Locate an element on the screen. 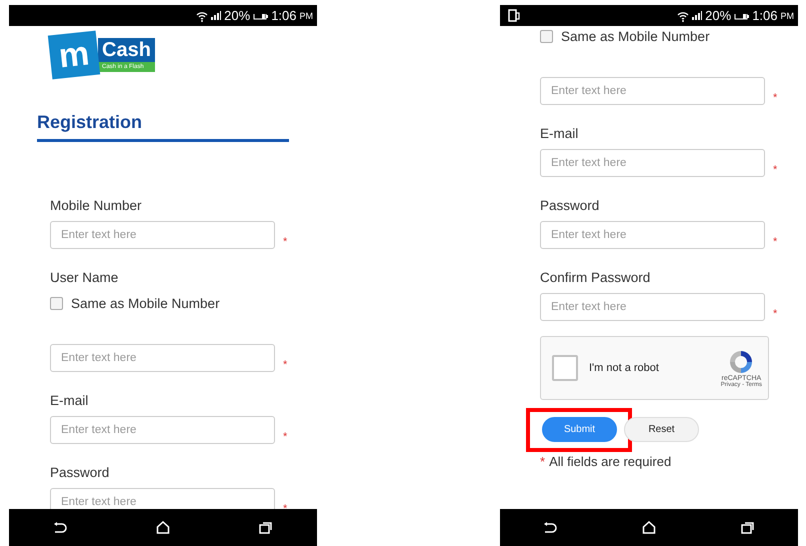 Image resolution: width=806 pixels, height=546 pixels. page-heading: Registration is located at coordinates (90, 122).